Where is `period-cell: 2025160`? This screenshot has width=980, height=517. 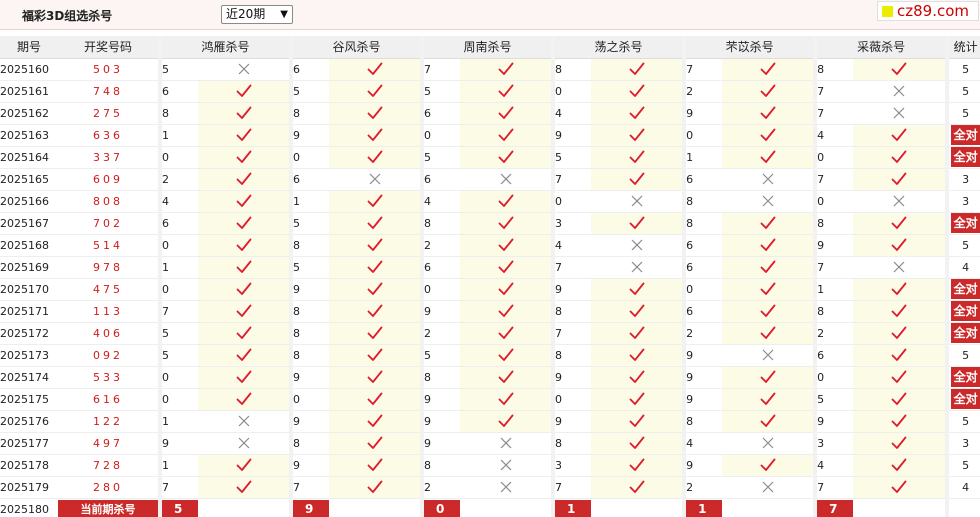
period-cell: 2025160 is located at coordinates (29, 69).